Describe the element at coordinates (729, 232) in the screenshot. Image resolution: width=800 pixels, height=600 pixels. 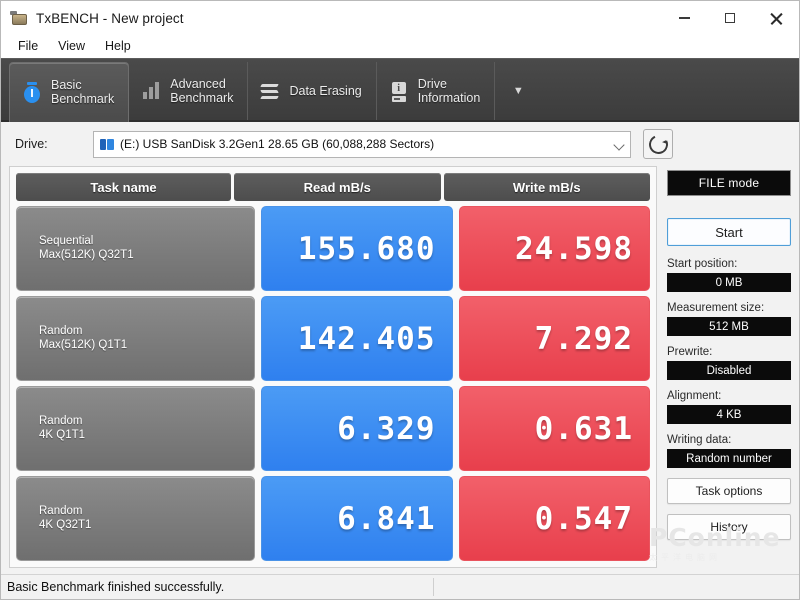
I see `start-button: Start` at that location.